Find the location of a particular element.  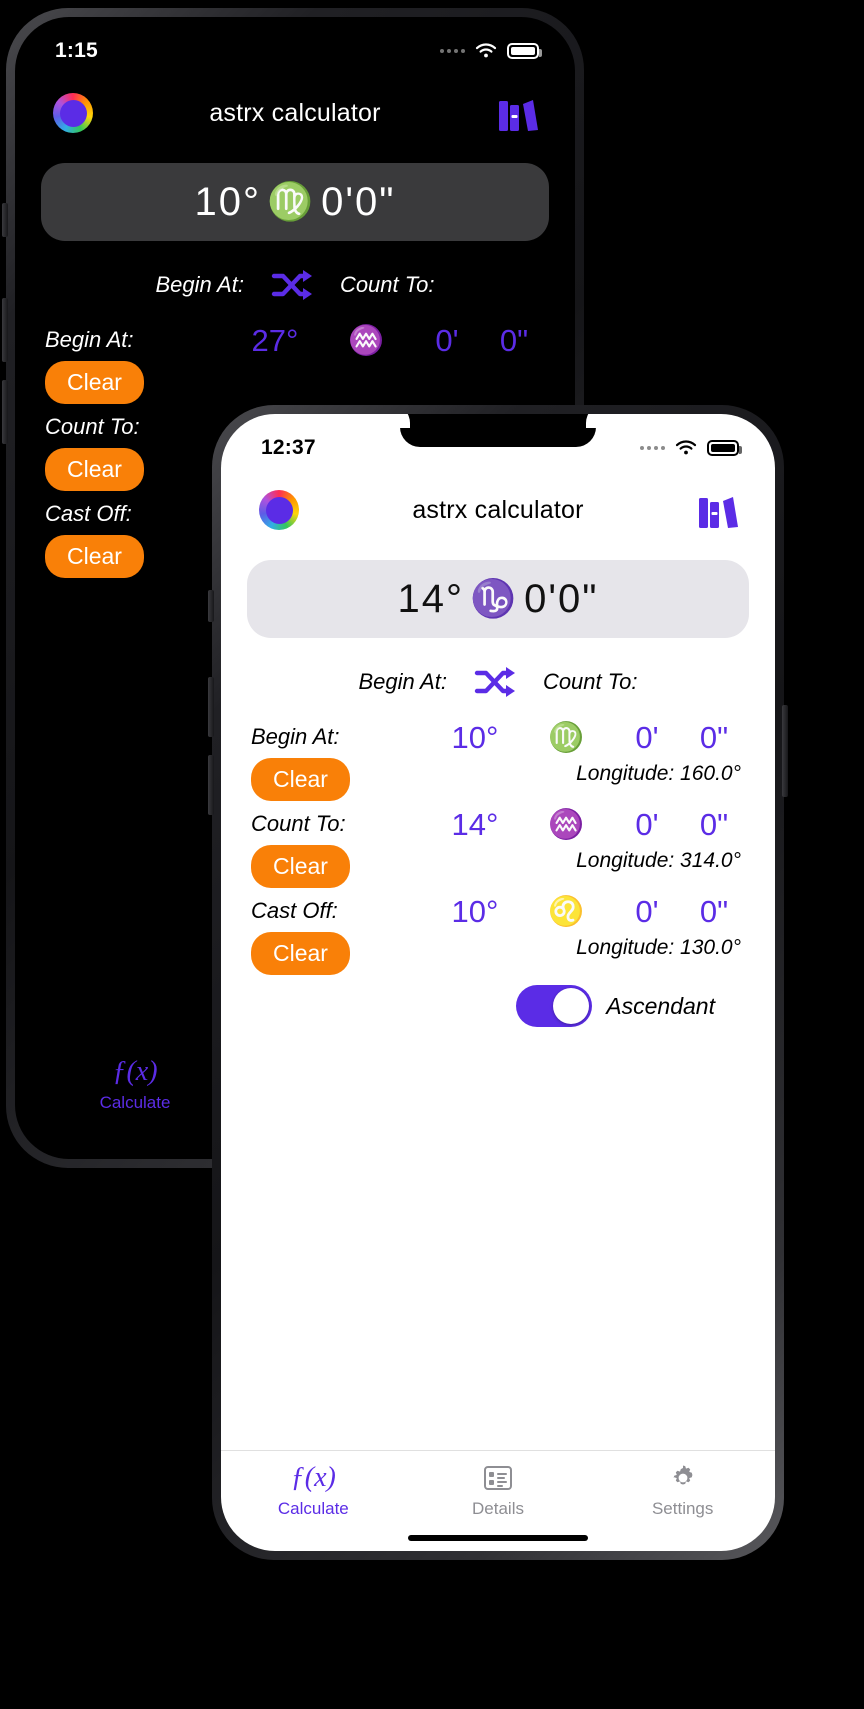

tab-label: Settings is located at coordinates (682, 1508).